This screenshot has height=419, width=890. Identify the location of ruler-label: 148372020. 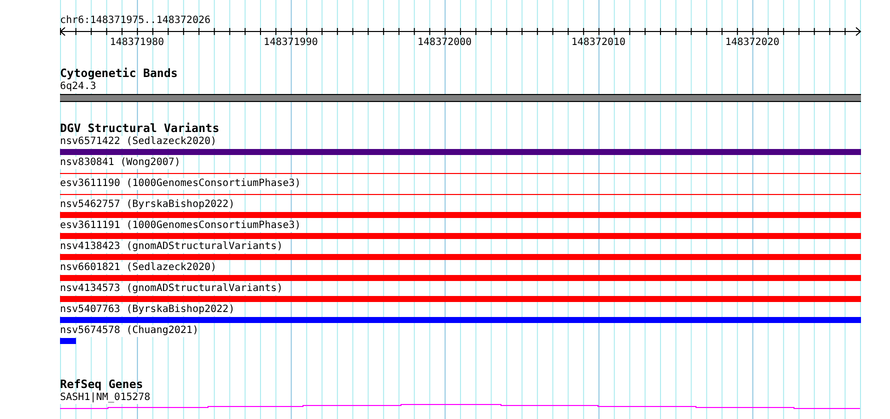
(752, 42).